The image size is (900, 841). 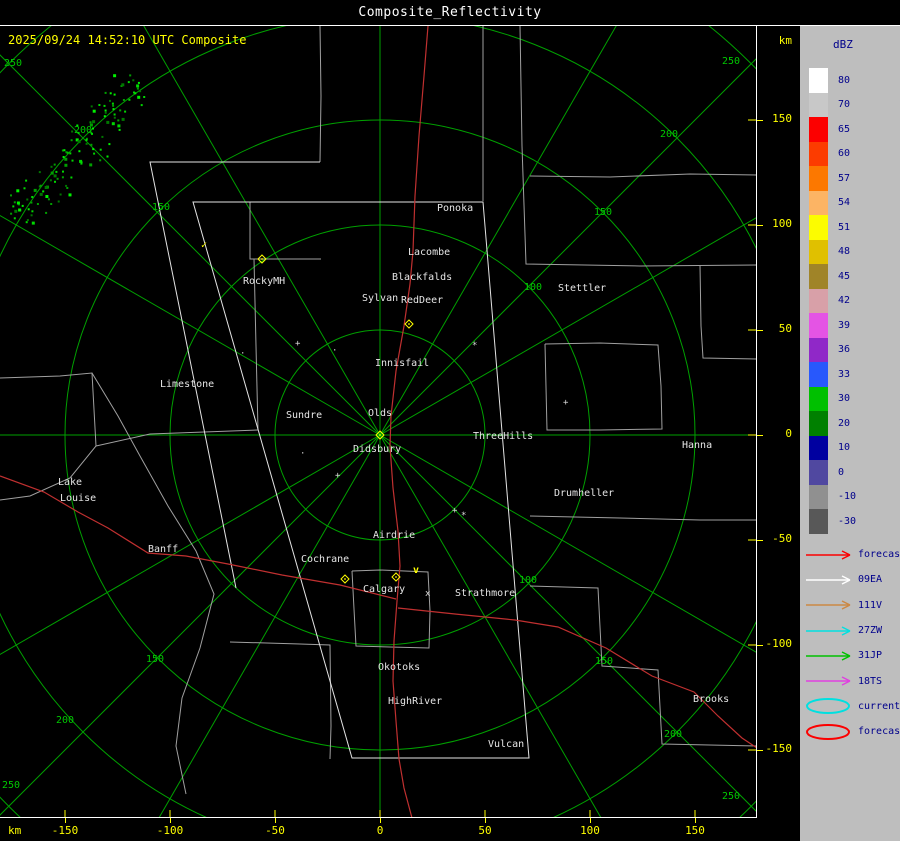 I want to click on dbz-scale-row: -10, so click(x=833, y=496).